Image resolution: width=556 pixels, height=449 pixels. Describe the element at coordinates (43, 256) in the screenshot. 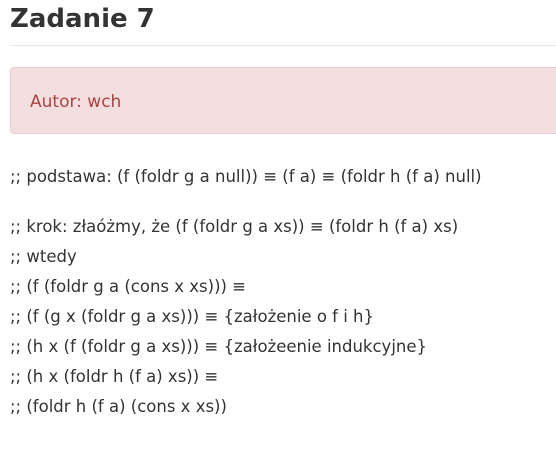

I see `proof-step-line: ;; wtedy` at that location.